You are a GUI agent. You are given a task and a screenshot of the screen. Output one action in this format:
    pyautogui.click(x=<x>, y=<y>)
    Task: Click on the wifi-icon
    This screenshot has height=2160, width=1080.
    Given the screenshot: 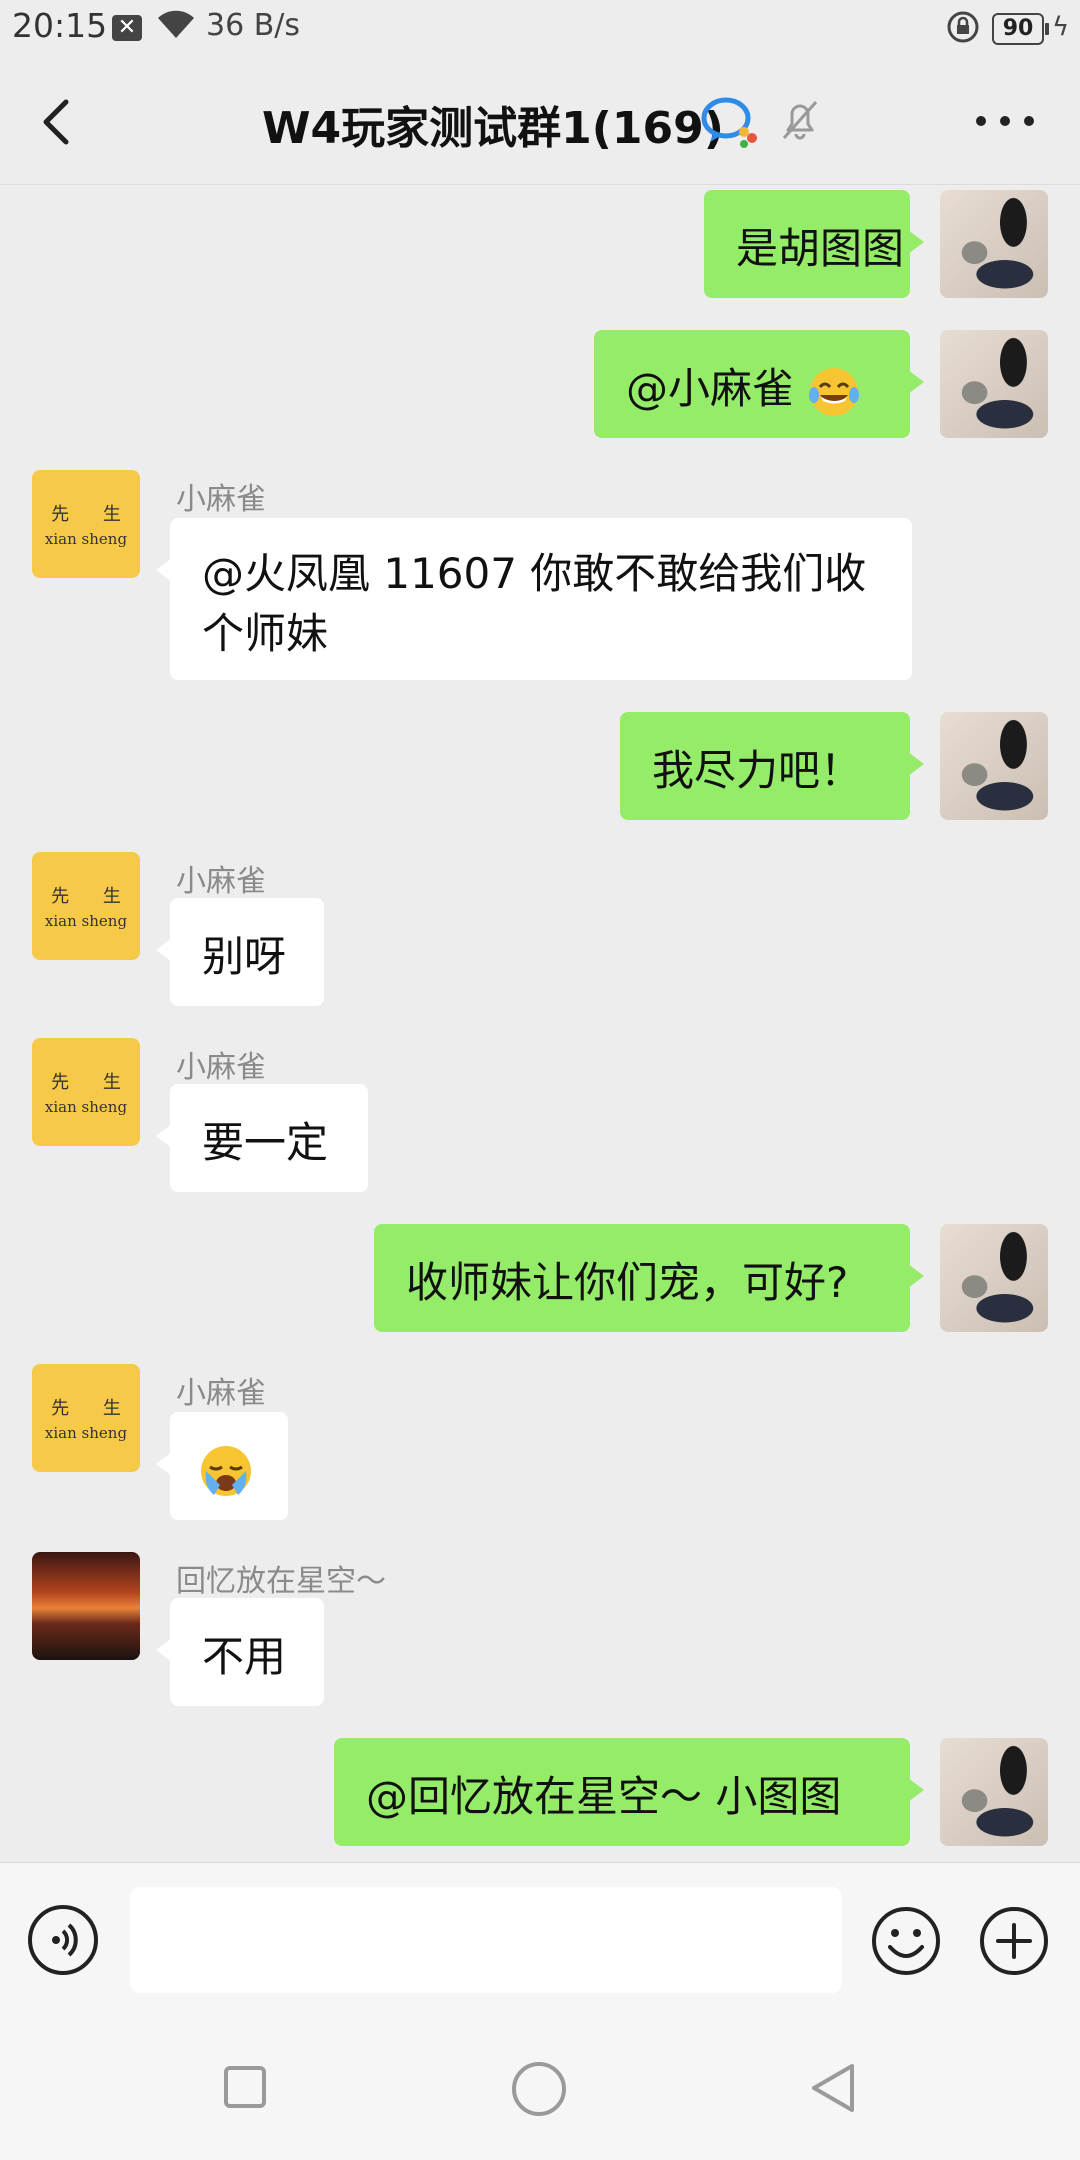 What is the action you would take?
    pyautogui.click(x=176, y=24)
    